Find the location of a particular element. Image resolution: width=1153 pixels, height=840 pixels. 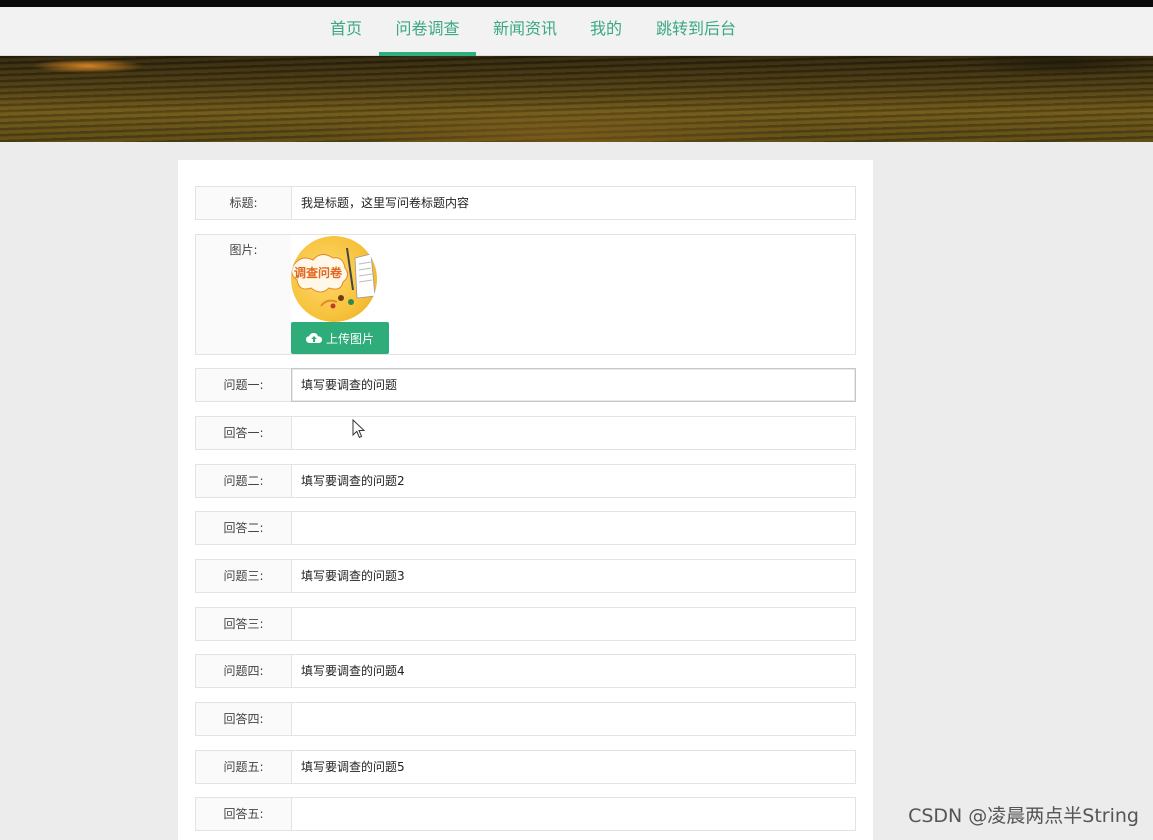

answer-2-label: 回答二: is located at coordinates (243, 528).